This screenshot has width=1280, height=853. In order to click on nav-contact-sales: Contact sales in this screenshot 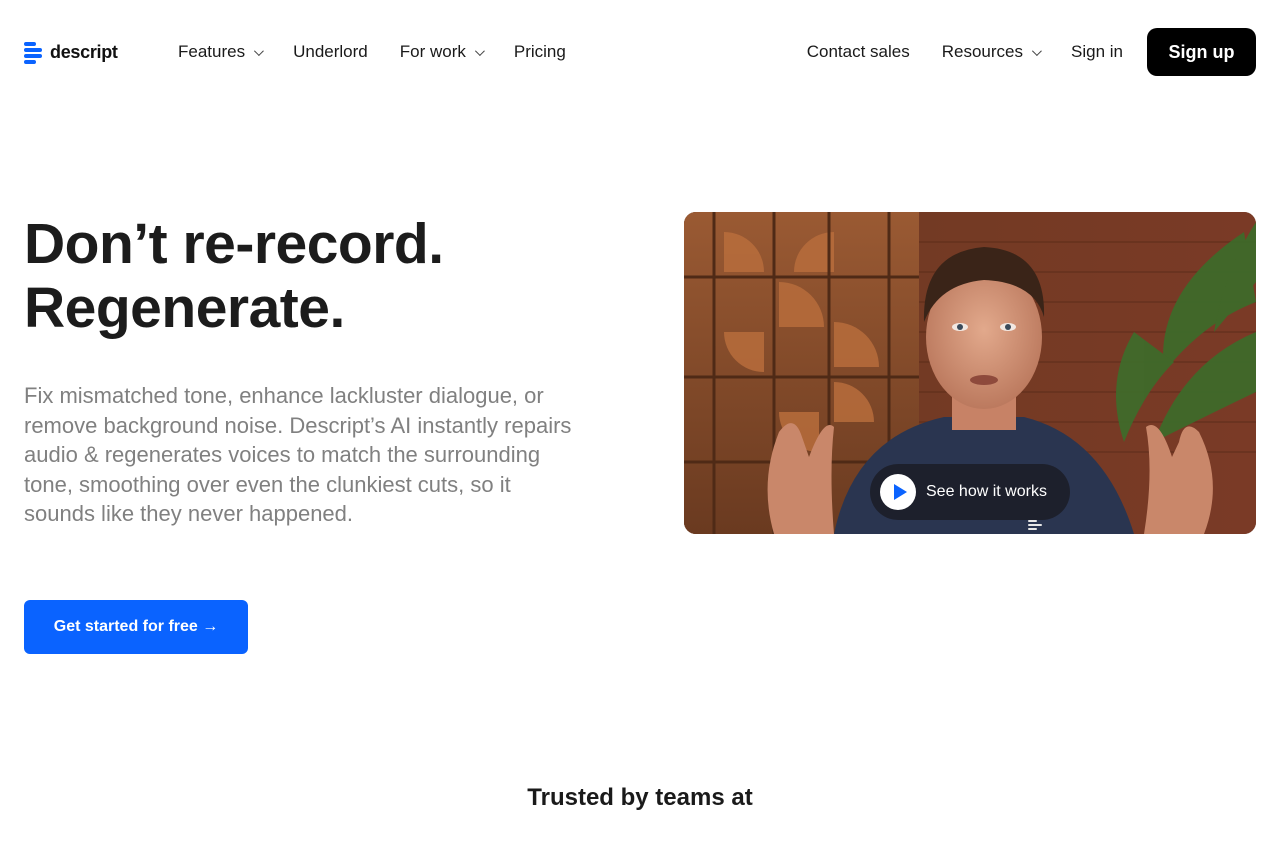, I will do `click(858, 52)`.